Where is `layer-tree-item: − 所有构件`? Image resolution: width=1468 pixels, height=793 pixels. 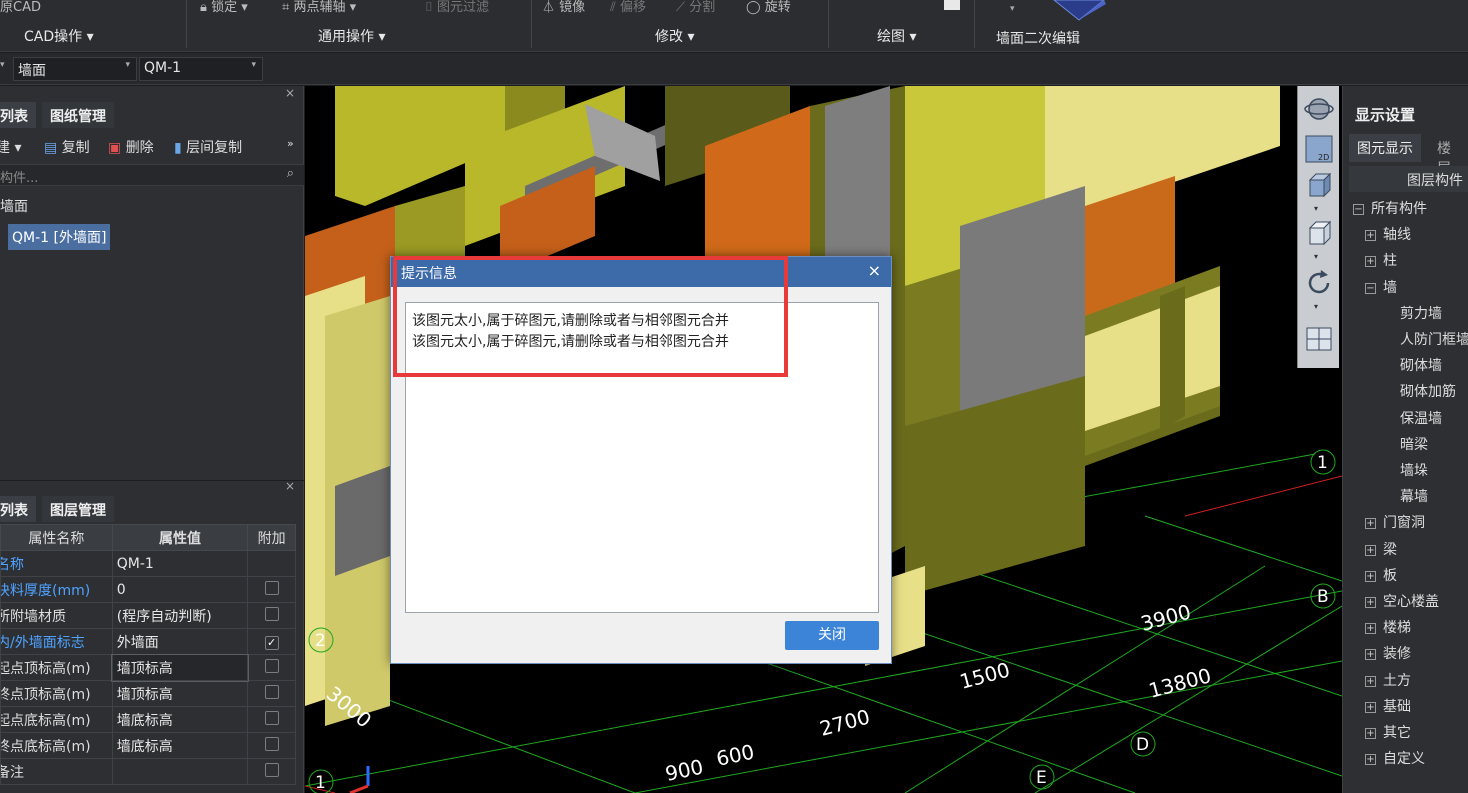 layer-tree-item: − 所有构件 is located at coordinates (1390, 208).